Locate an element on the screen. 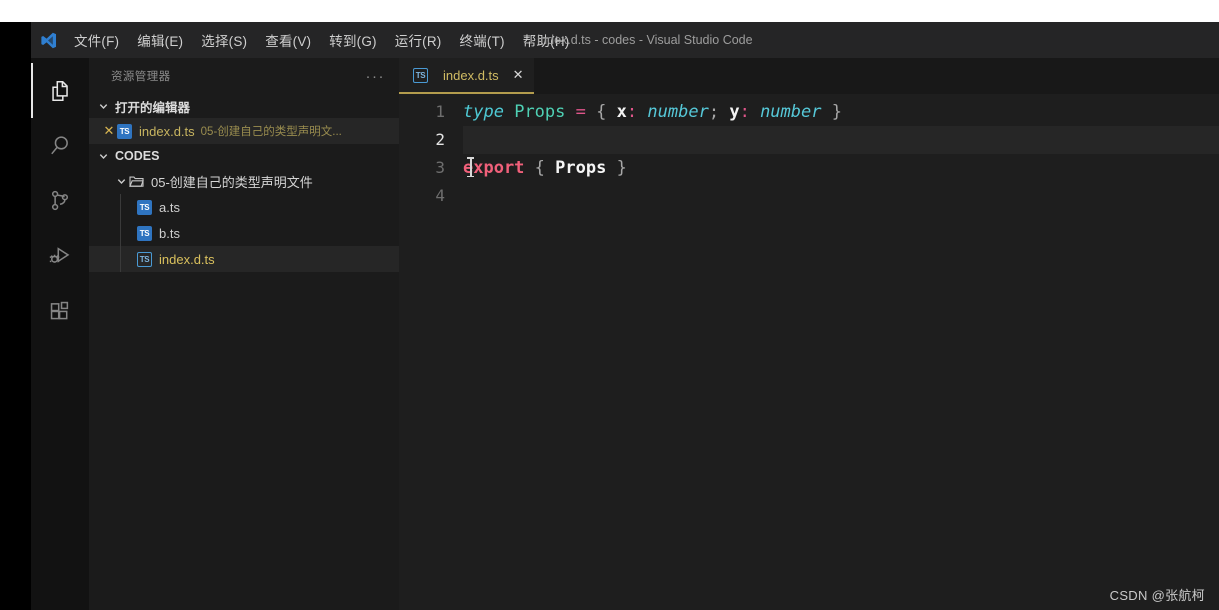  tree-file-row: TS b.ts is located at coordinates (244, 233).